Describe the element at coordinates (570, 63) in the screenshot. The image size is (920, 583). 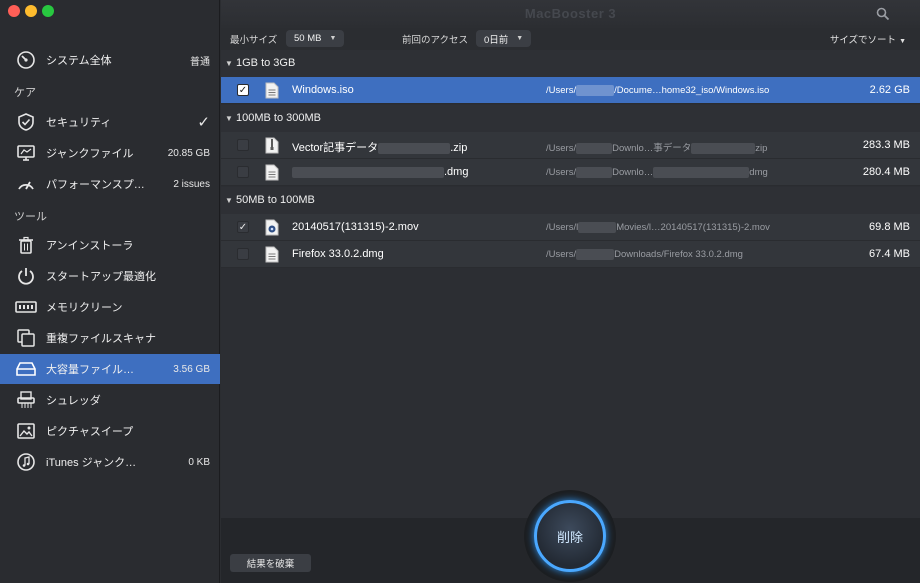
I see `group-header: ▼ 1GB to 3GB` at that location.